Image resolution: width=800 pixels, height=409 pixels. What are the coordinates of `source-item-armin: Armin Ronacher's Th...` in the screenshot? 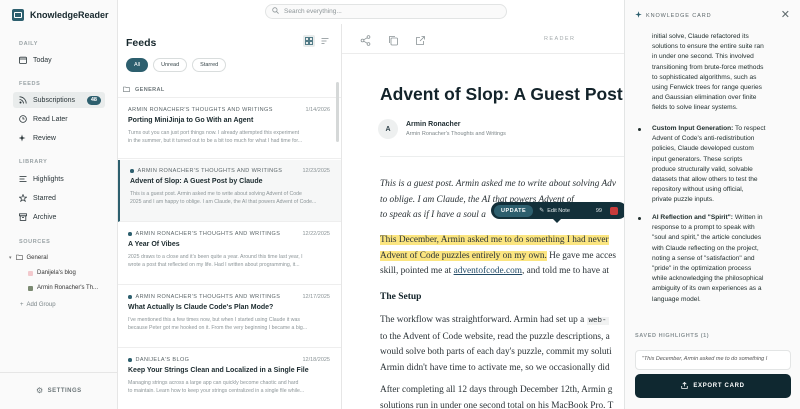 It's located at (63, 288).